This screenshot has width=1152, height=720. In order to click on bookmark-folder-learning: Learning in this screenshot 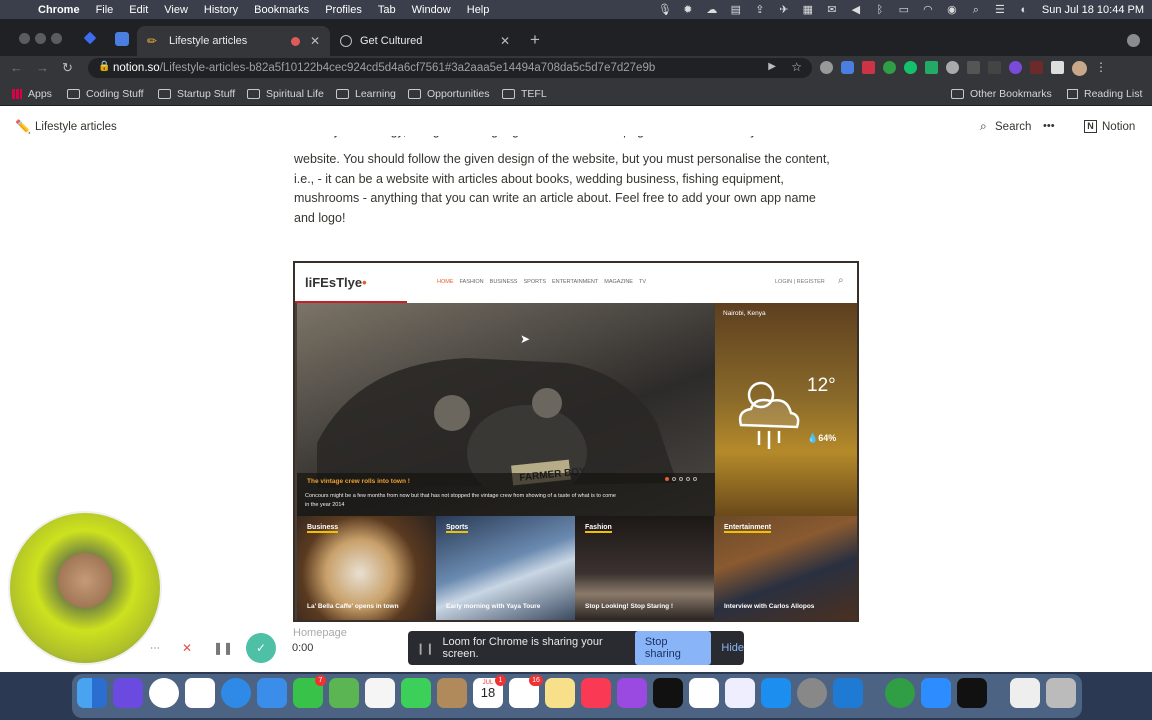, I will do `click(366, 94)`.